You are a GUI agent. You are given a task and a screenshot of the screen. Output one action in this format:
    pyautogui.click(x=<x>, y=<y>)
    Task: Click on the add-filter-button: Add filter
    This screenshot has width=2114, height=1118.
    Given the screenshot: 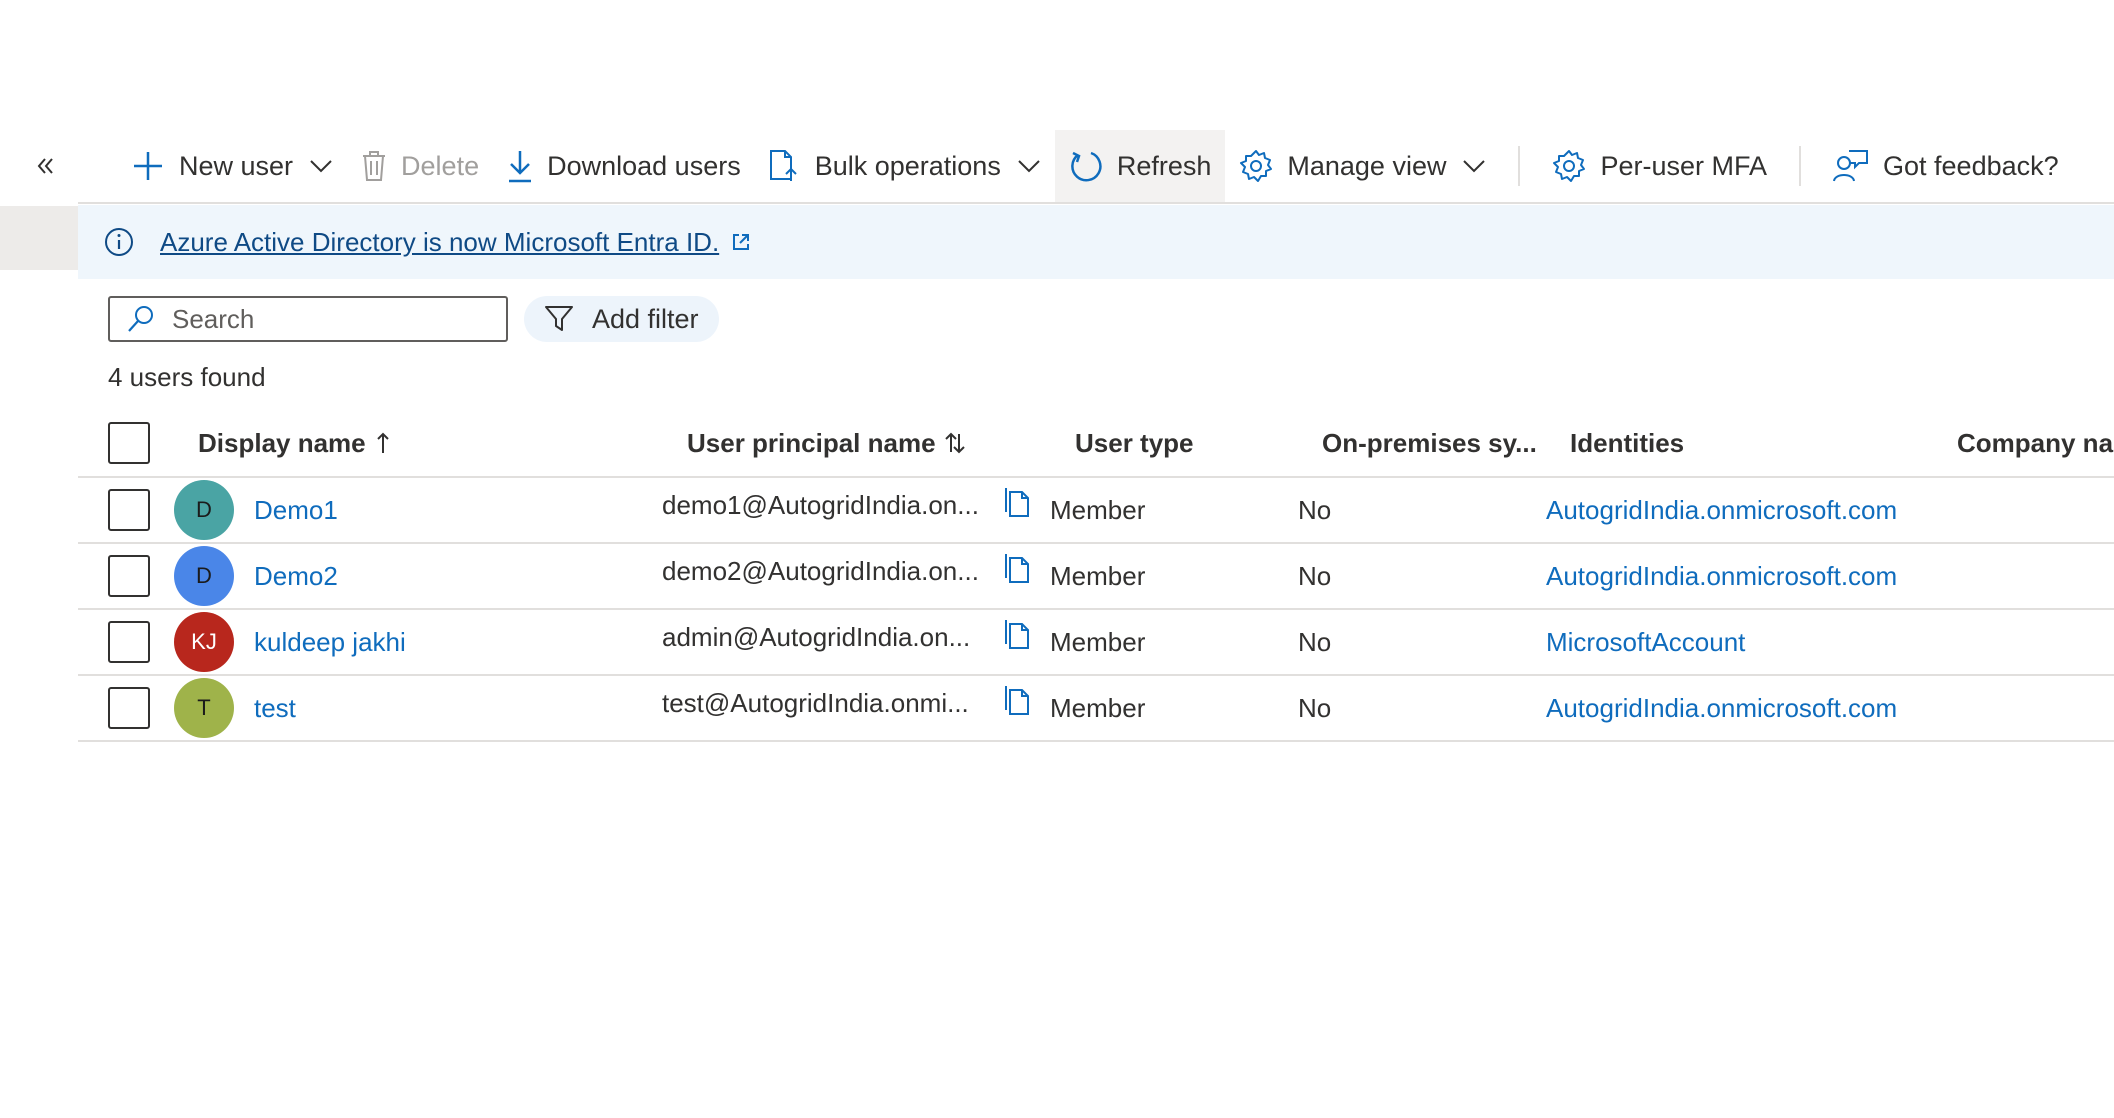 What is the action you would take?
    pyautogui.click(x=621, y=319)
    